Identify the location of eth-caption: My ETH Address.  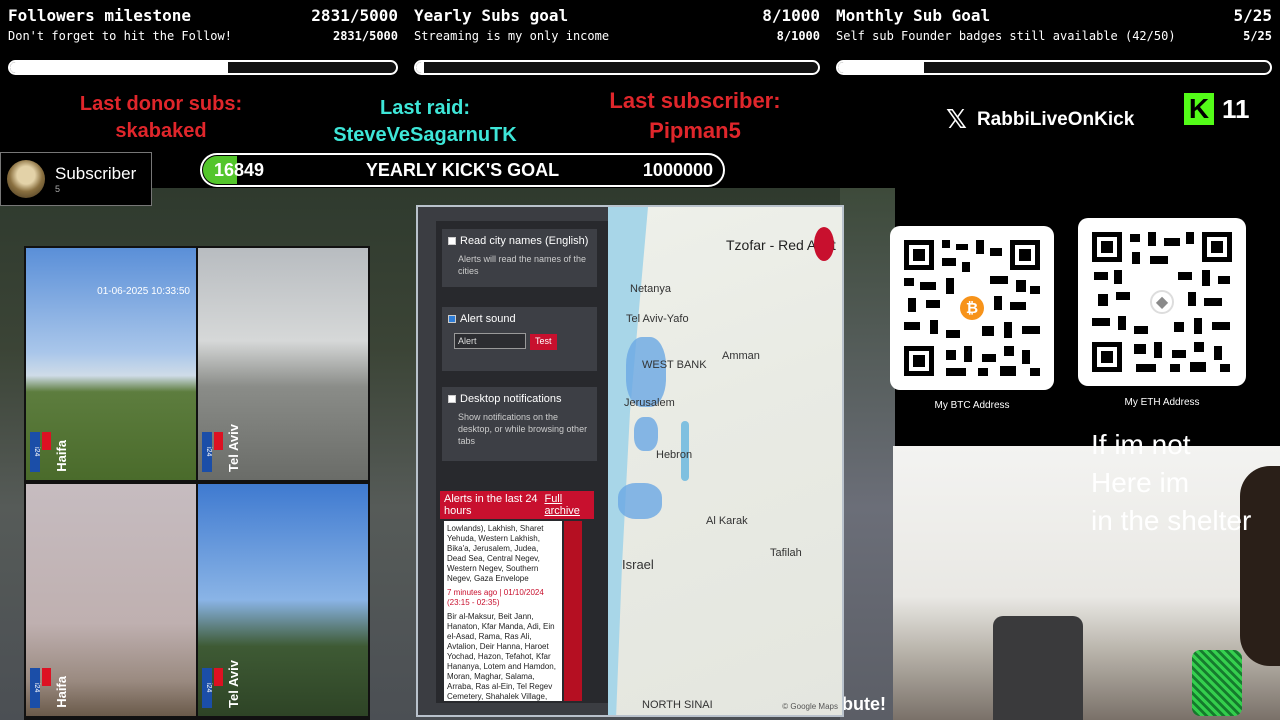
(1162, 402).